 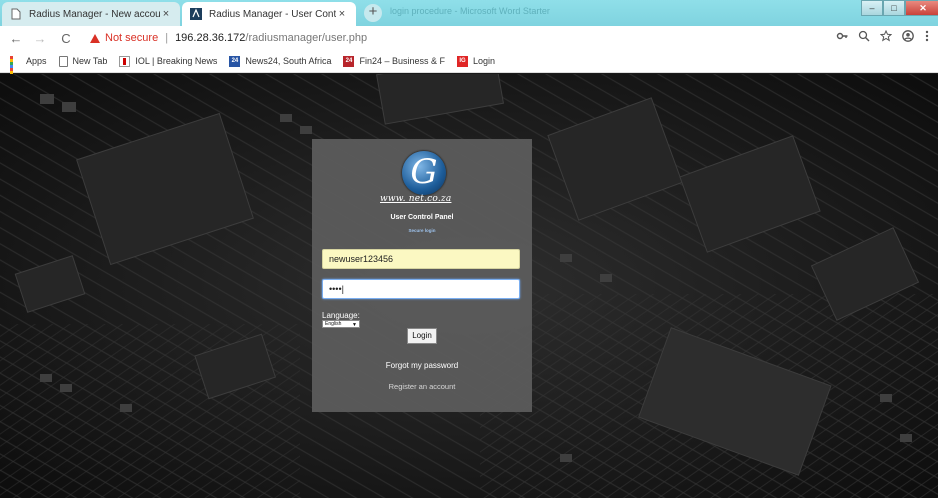 What do you see at coordinates (125, 61) in the screenshot?
I see `iol-icon` at bounding box center [125, 61].